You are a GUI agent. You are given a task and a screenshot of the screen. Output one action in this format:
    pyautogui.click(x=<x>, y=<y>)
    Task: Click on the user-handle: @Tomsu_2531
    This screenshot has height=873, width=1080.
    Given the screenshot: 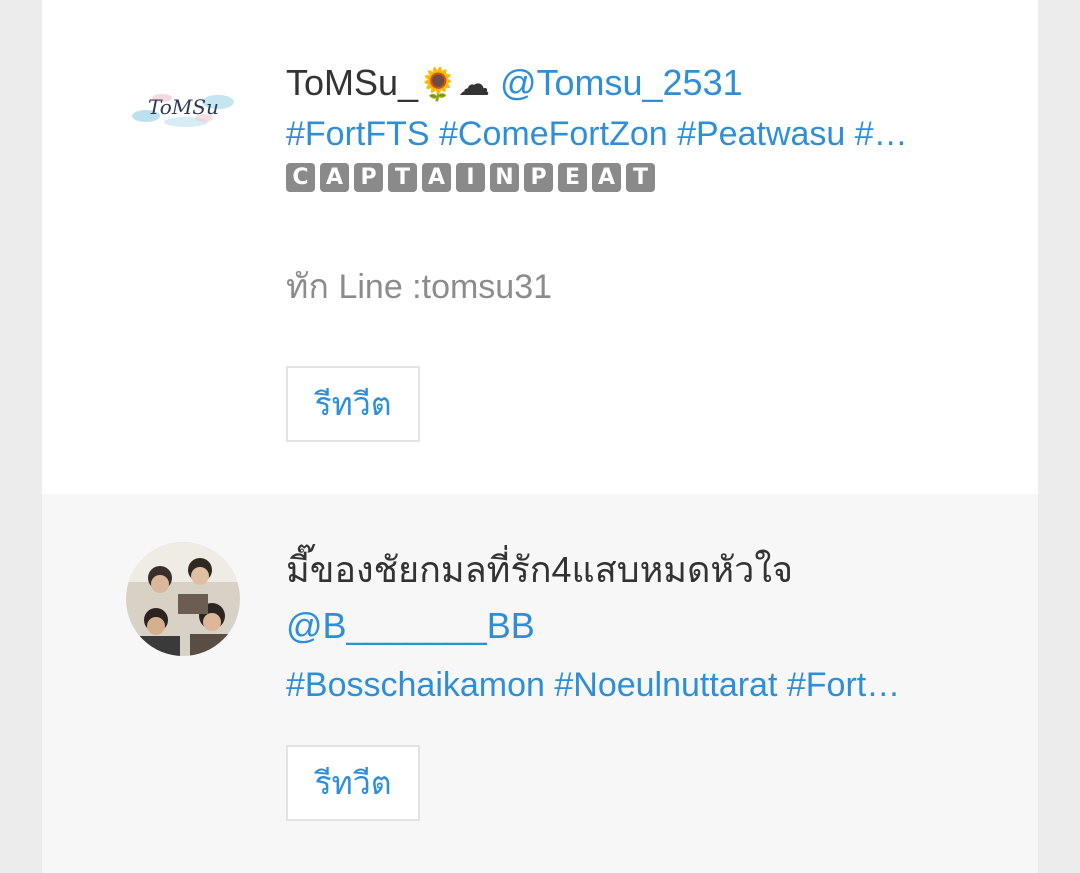 What is the action you would take?
    pyautogui.click(x=621, y=82)
    